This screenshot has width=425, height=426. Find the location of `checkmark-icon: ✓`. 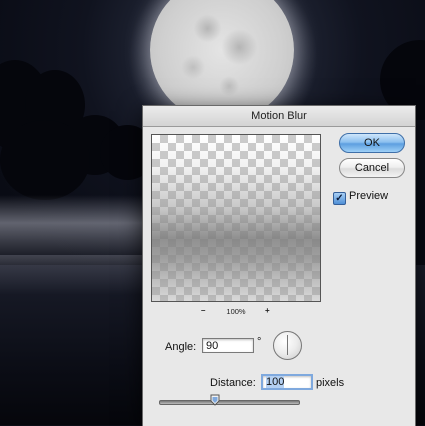

checkmark-icon: ✓ is located at coordinates (339, 198).